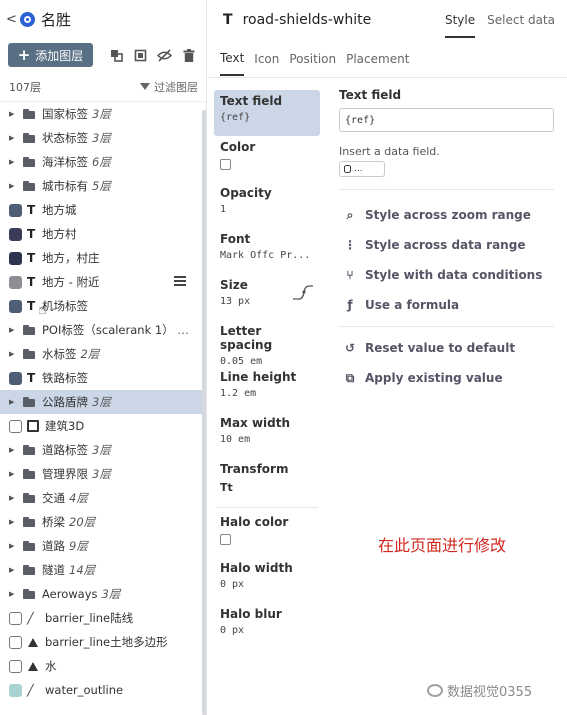  What do you see at coordinates (164, 55) in the screenshot?
I see `hide-icon` at bounding box center [164, 55].